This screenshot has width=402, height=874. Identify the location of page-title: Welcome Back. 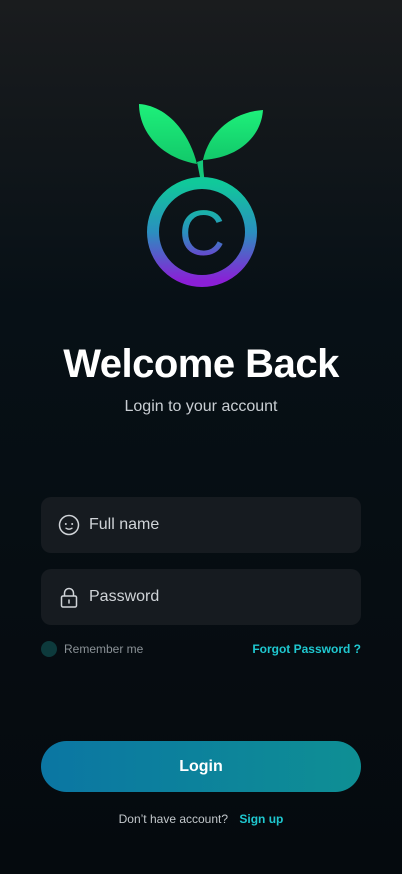
(201, 364).